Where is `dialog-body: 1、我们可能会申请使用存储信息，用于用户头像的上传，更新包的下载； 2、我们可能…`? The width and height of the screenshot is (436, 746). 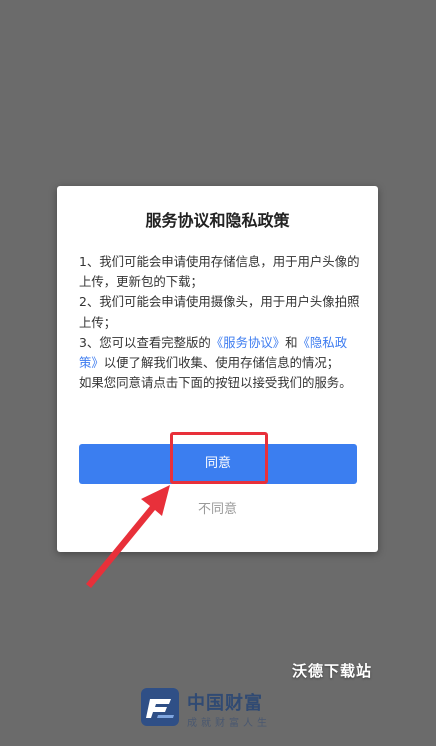 dialog-body: 1、我们可能会申请使用存储信息，用于用户头像的上传，更新包的下载； 2、我们可能… is located at coordinates (220, 322).